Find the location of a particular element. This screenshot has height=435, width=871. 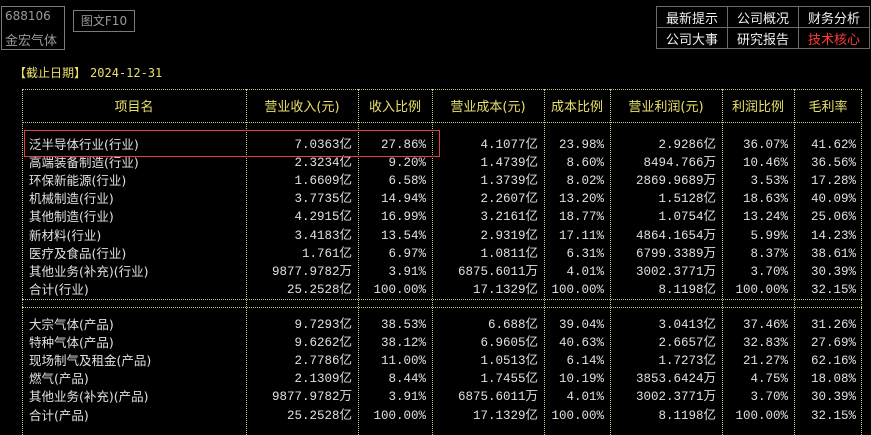

column-header-revenue-ratio: 收入比例 is located at coordinates (395, 105).